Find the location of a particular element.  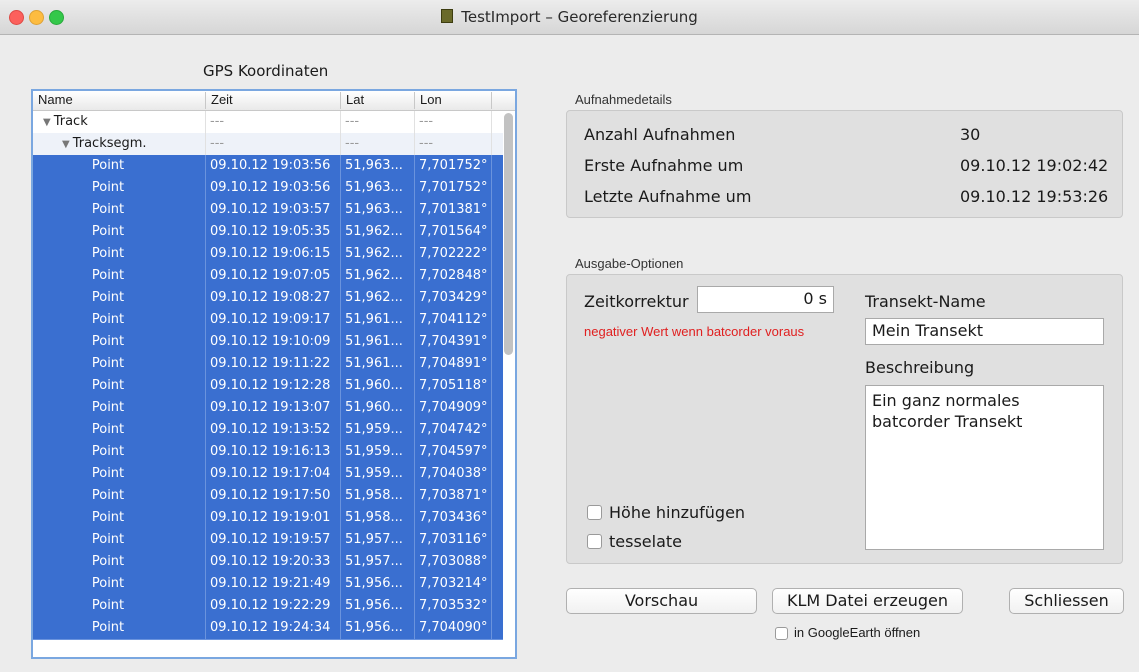

googleearth-checkbox is located at coordinates (781, 633).